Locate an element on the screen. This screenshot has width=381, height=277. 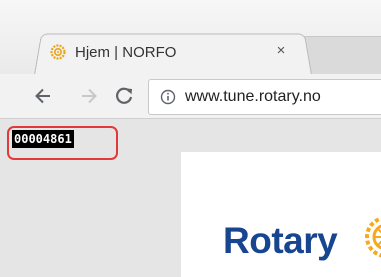
tab-active: Hjem | NORFO is located at coordinates (175, 52).